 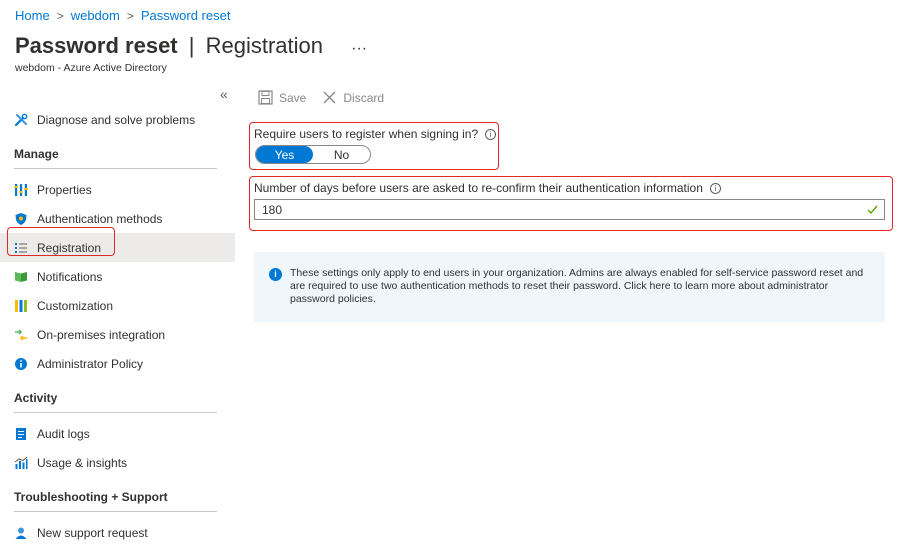 What do you see at coordinates (571, 203) in the screenshot?
I see `highlight-days` at bounding box center [571, 203].